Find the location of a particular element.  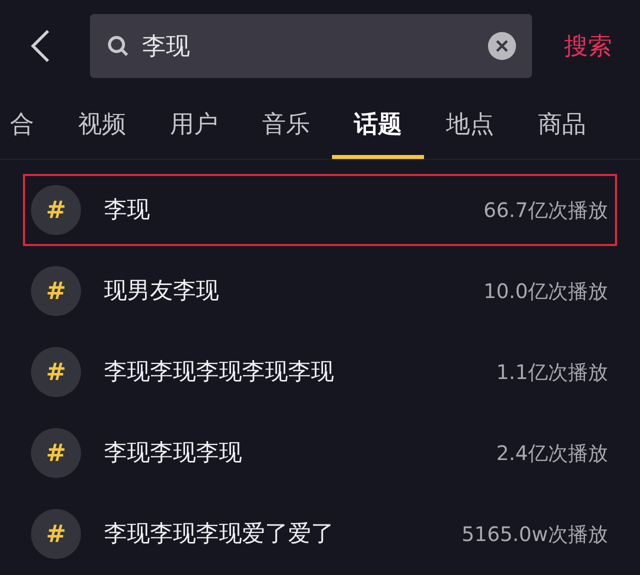

tab: 地点 is located at coordinates (470, 126).